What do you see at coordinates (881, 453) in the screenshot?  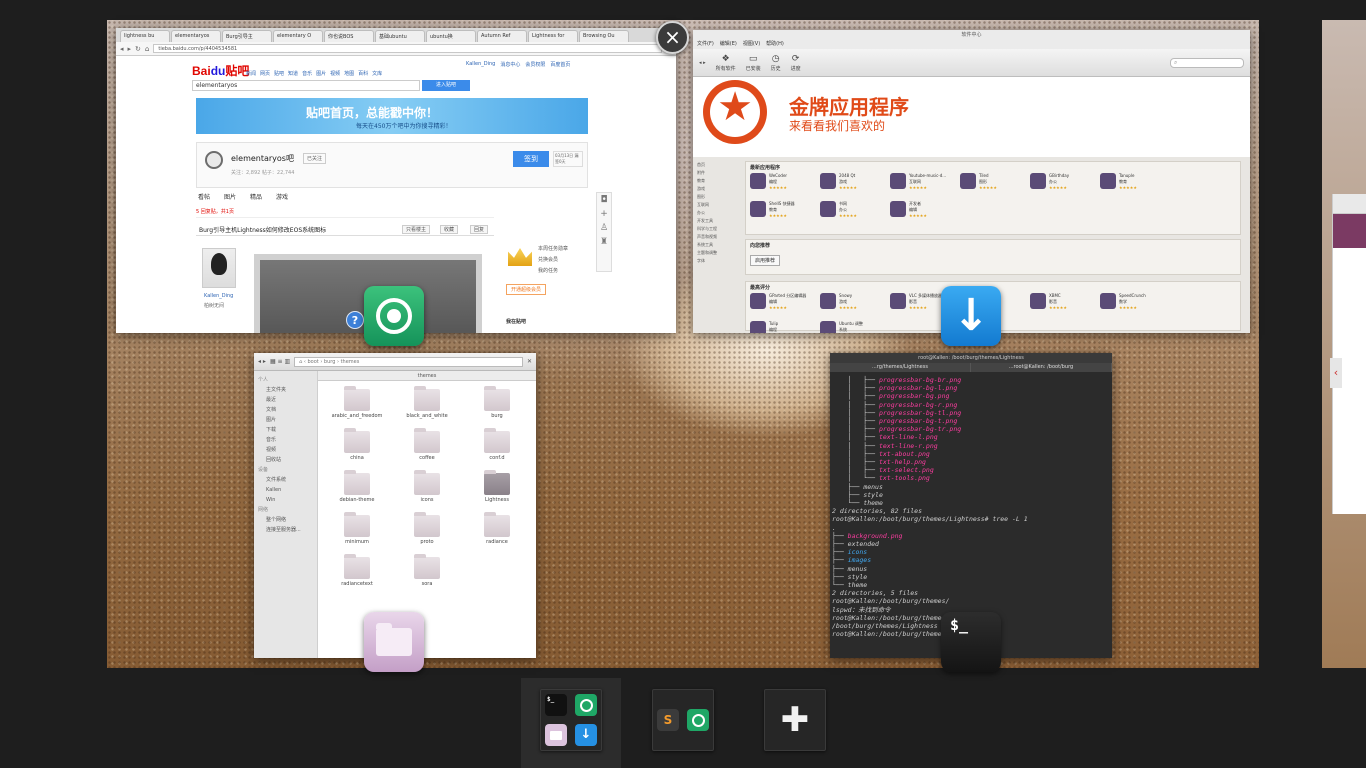 I see `terminal-line: │ ├── txt-about.png` at bounding box center [881, 453].